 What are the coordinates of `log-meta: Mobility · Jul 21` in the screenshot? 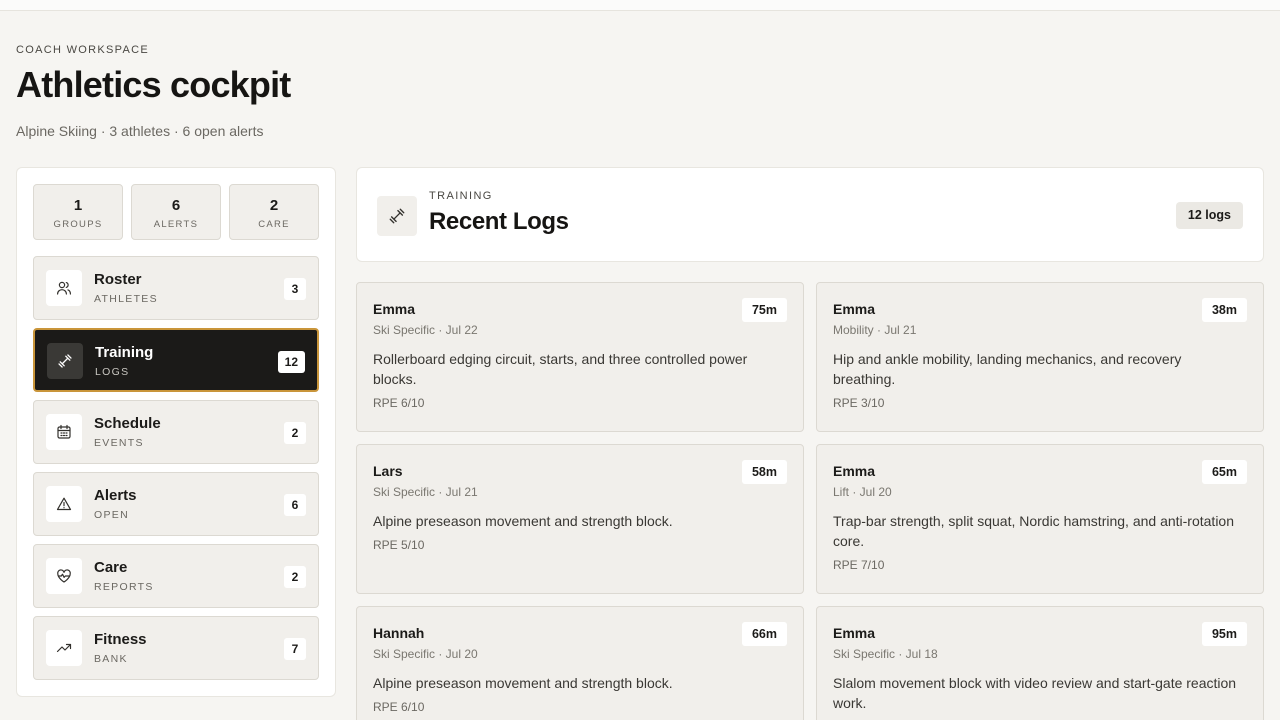 It's located at (875, 330).